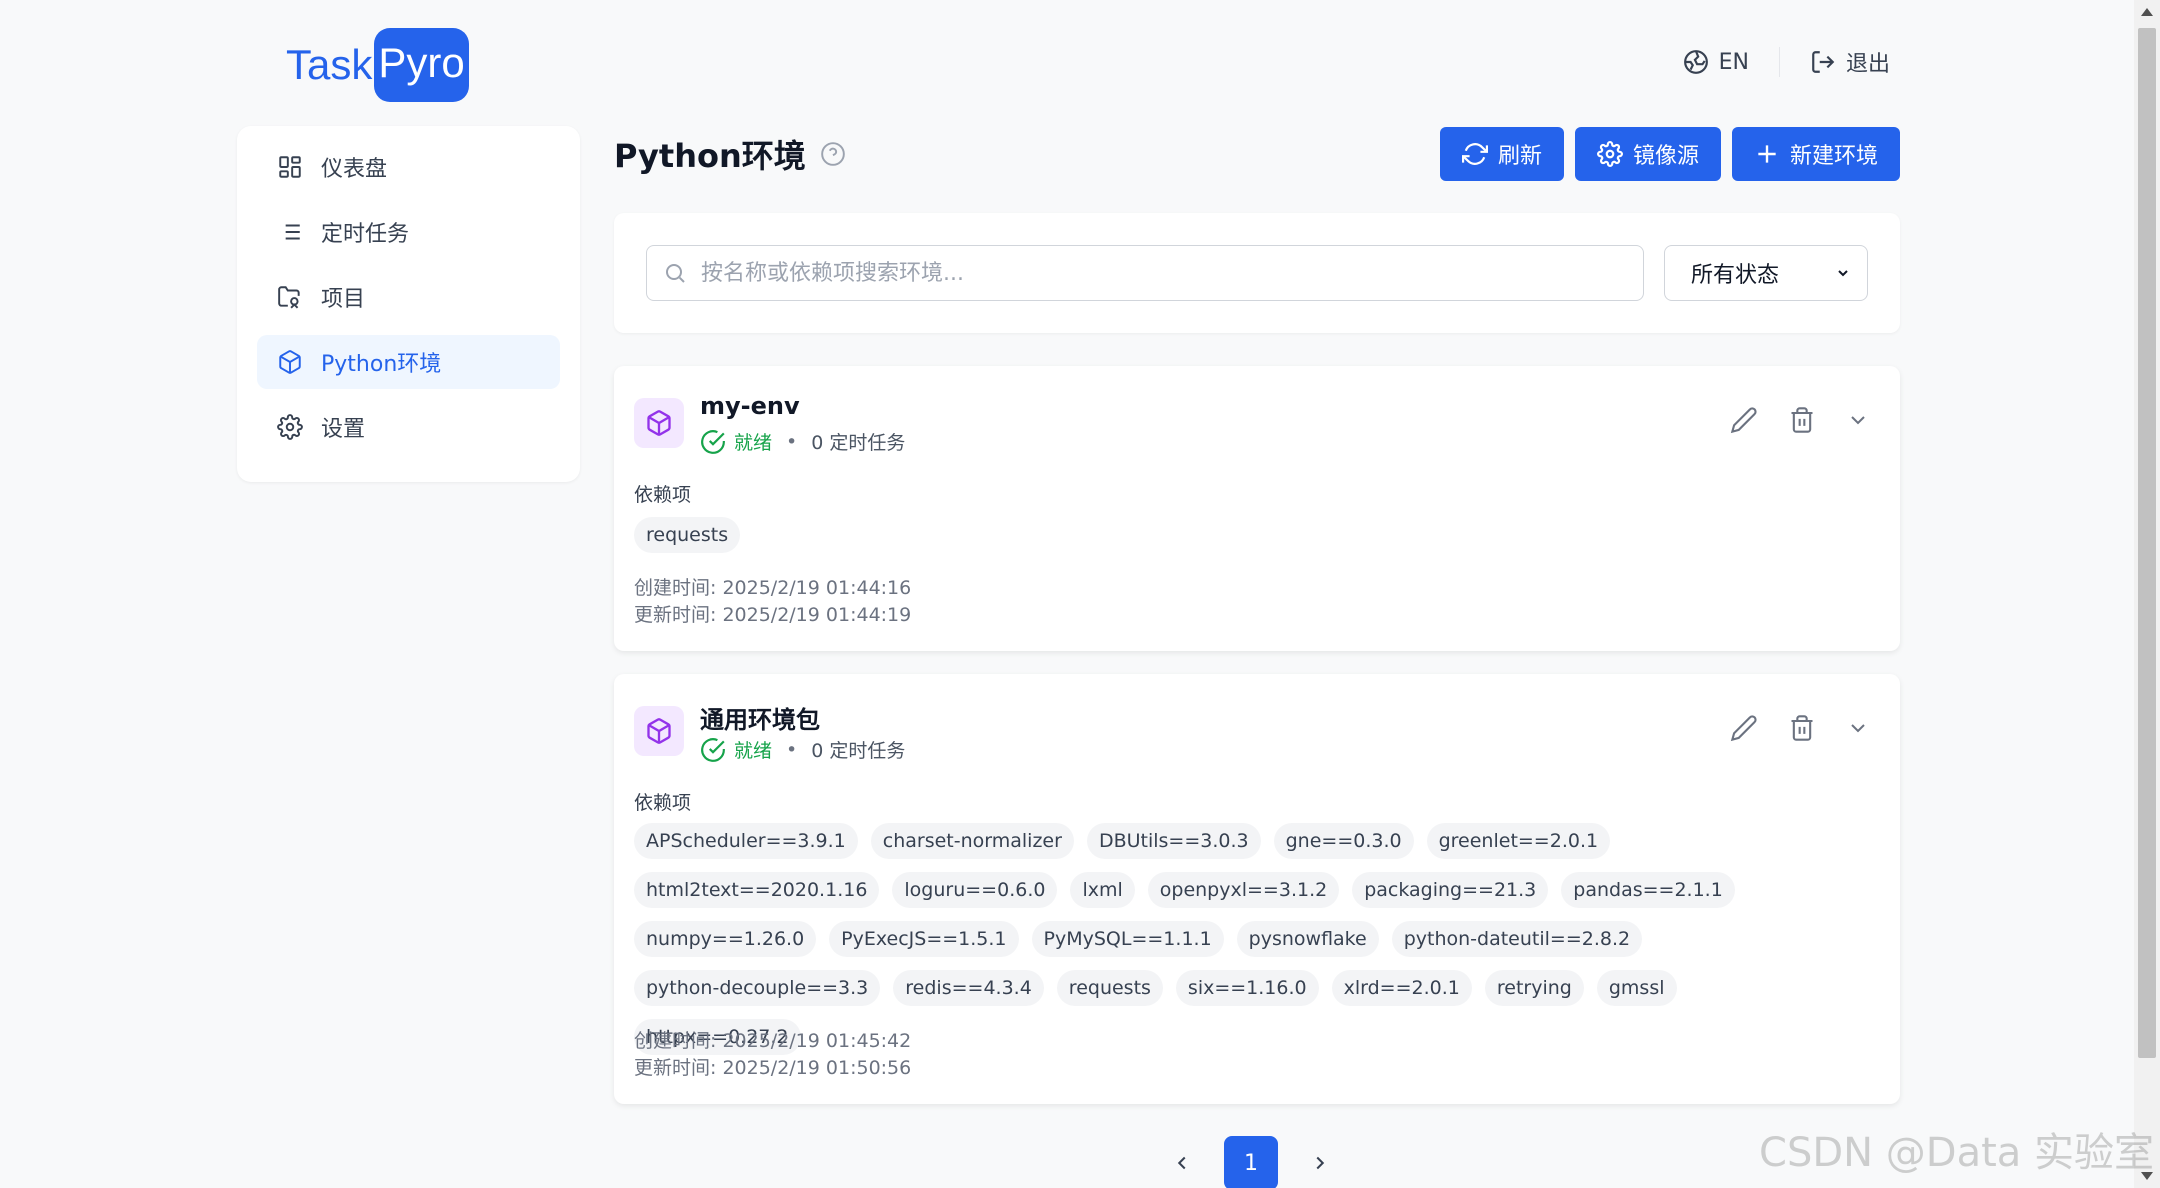  What do you see at coordinates (750, 406) in the screenshot?
I see `env-name: my-env` at bounding box center [750, 406].